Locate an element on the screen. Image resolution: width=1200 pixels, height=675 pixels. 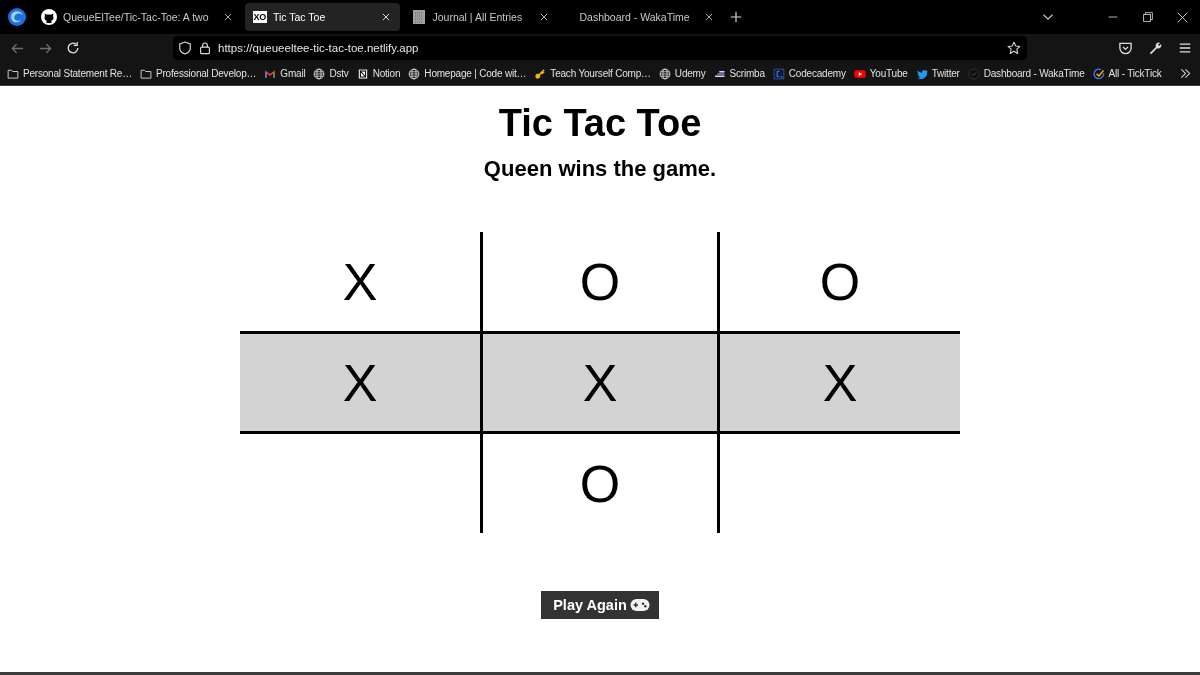
tab-title: QueueElTee/Tic-Tac-Toe: A two is located at coordinates (136, 17).